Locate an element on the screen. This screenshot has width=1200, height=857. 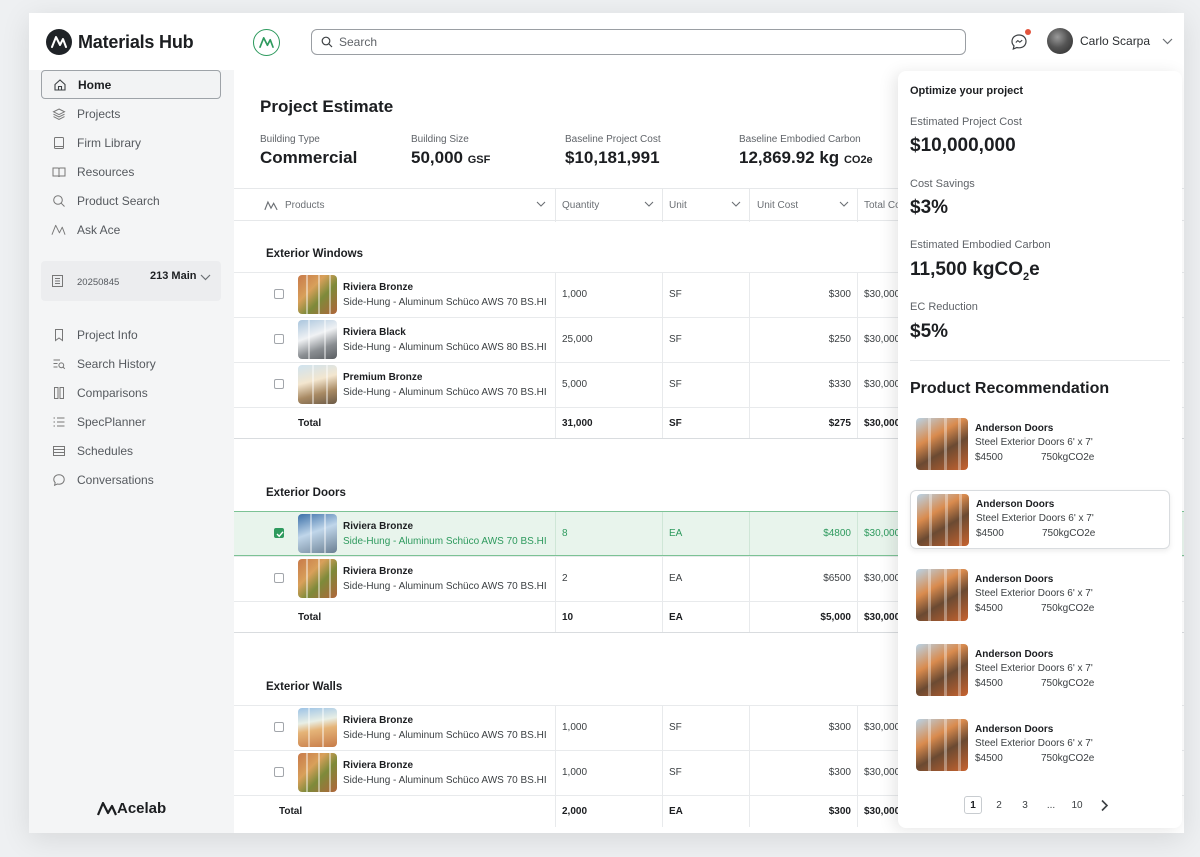
page-button: 2 is located at coordinates (999, 805).